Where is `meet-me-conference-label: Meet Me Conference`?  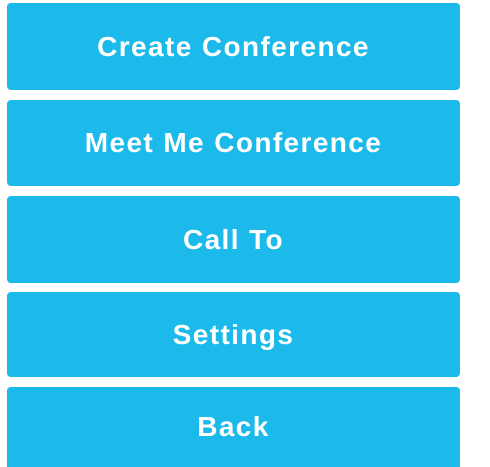 meet-me-conference-label: Meet Me Conference is located at coordinates (233, 142).